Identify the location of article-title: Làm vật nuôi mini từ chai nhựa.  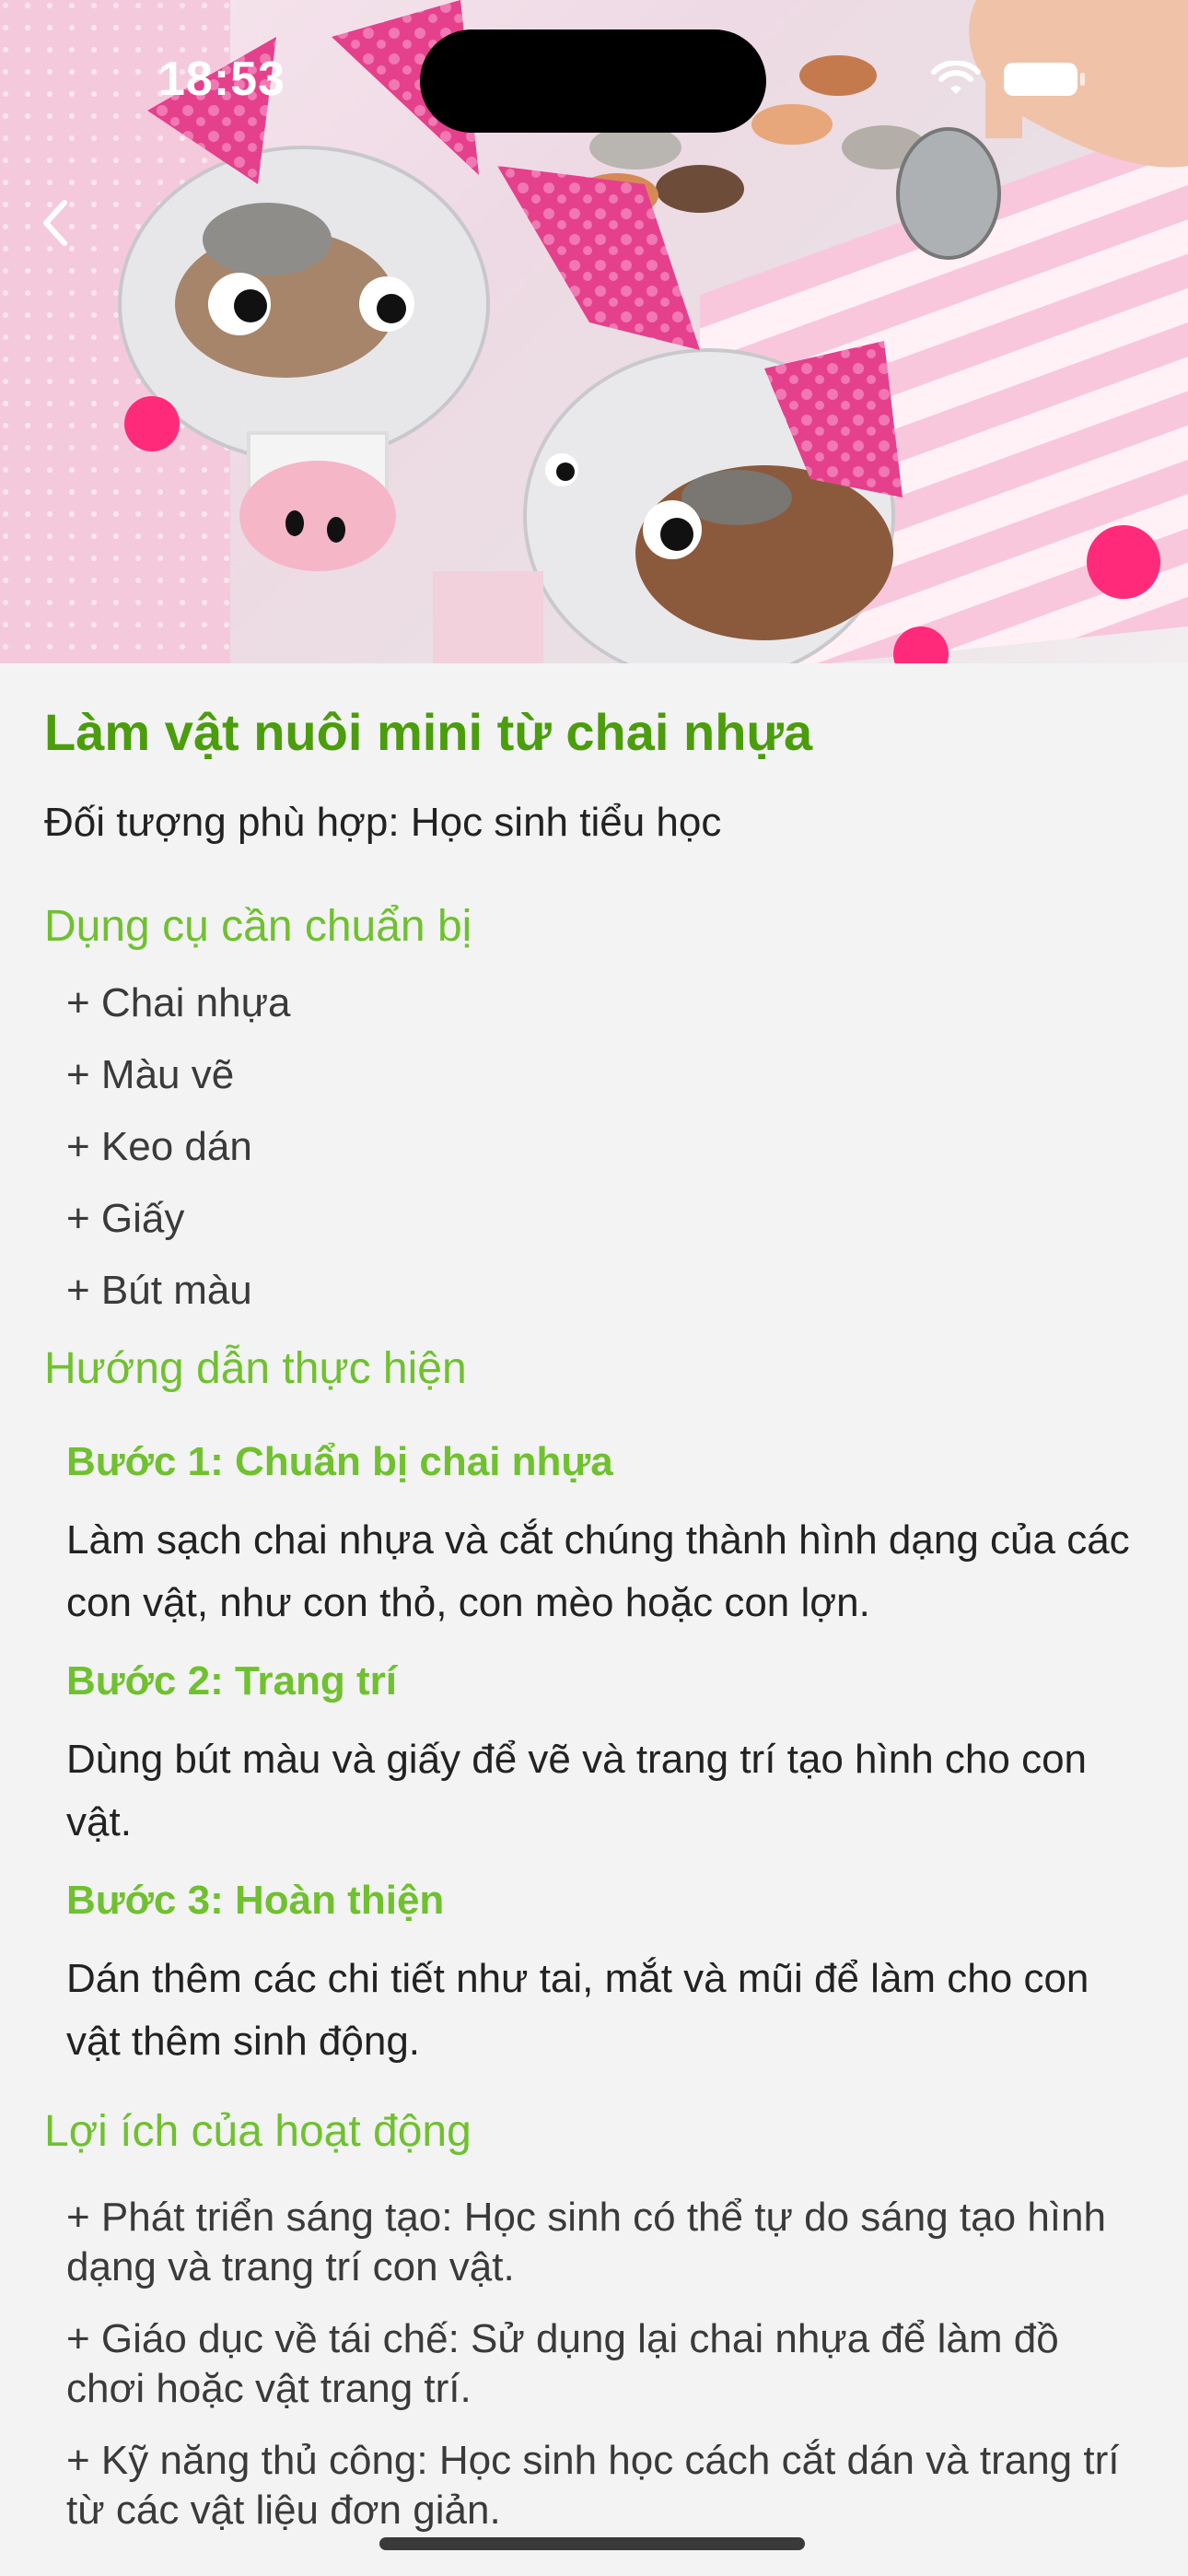
(428, 732).